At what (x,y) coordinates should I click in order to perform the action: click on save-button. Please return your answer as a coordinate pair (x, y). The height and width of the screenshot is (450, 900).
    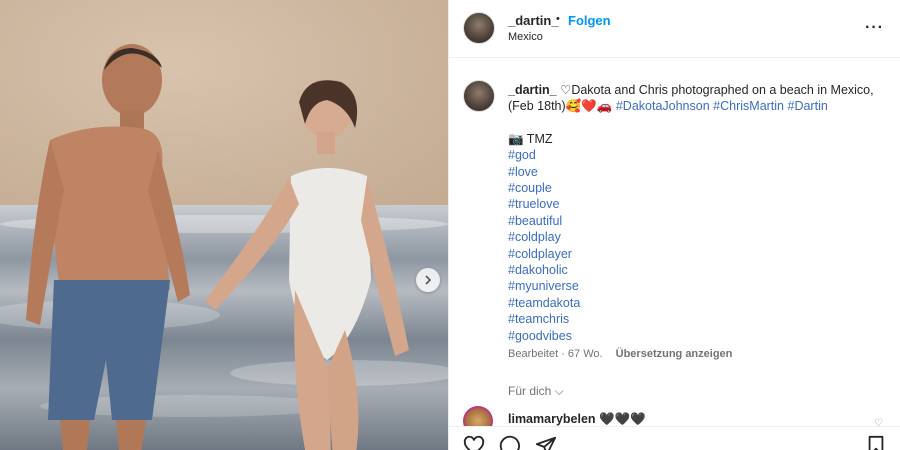
    Looking at the image, I should click on (876, 442).